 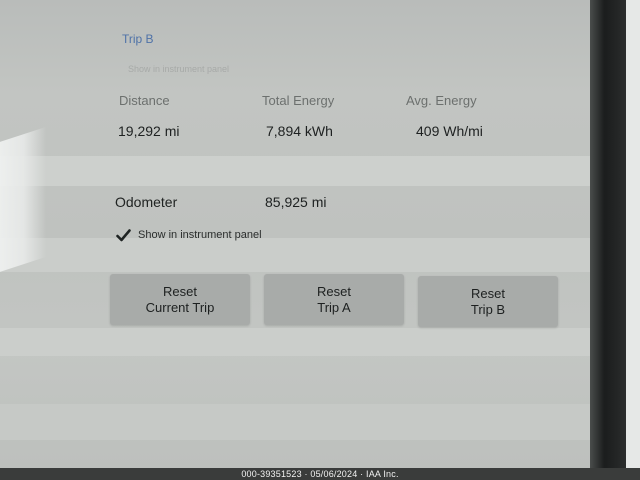 I want to click on reset-trip-a-button: Reset Trip A, so click(x=334, y=299).